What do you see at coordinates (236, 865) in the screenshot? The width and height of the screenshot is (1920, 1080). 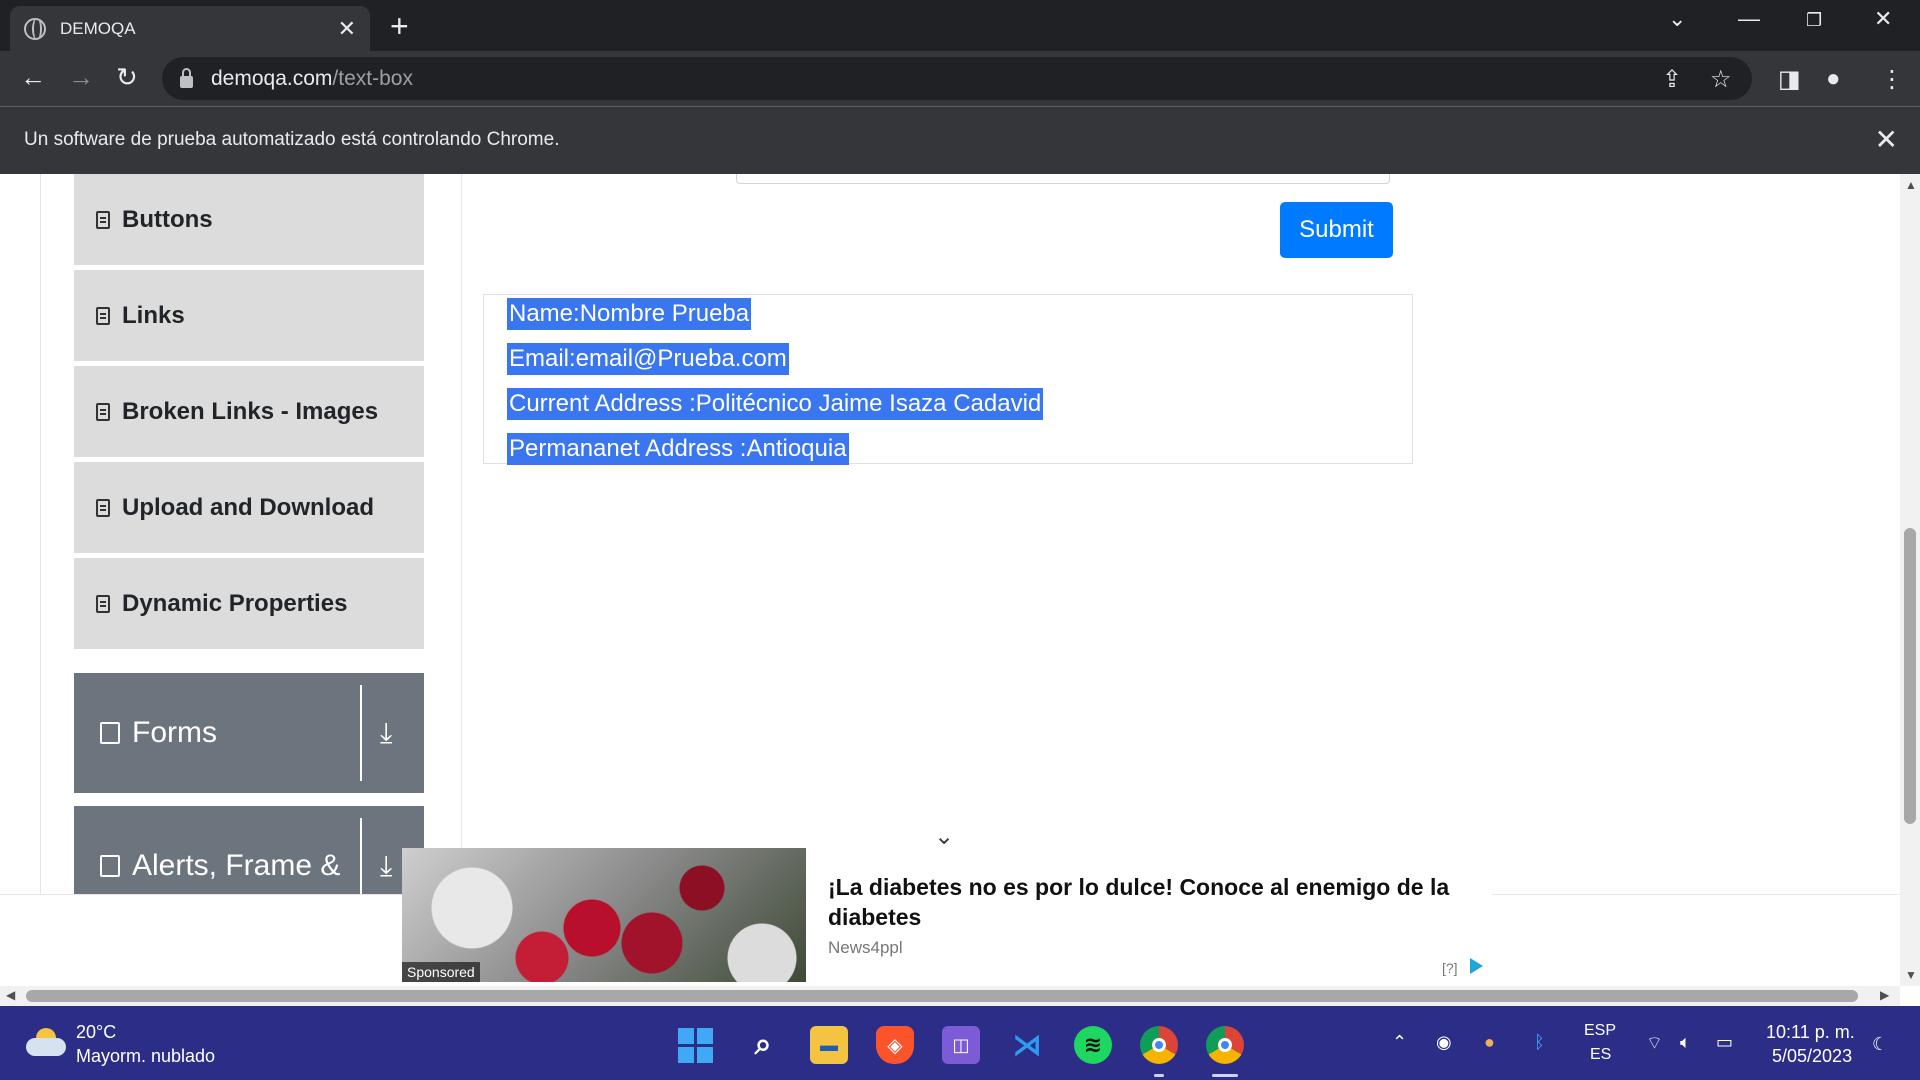 I see `group-label: Alerts, Frame &` at bounding box center [236, 865].